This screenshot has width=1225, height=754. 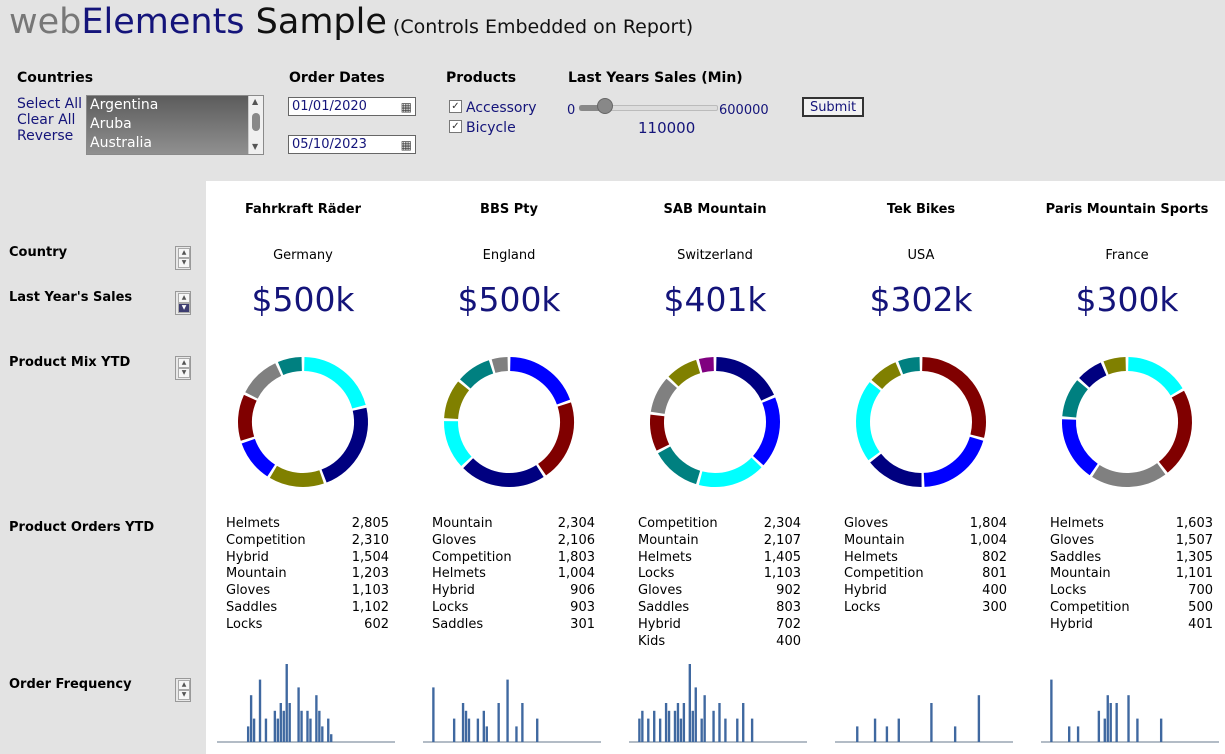 I want to click on order-count: 301, so click(x=582, y=624).